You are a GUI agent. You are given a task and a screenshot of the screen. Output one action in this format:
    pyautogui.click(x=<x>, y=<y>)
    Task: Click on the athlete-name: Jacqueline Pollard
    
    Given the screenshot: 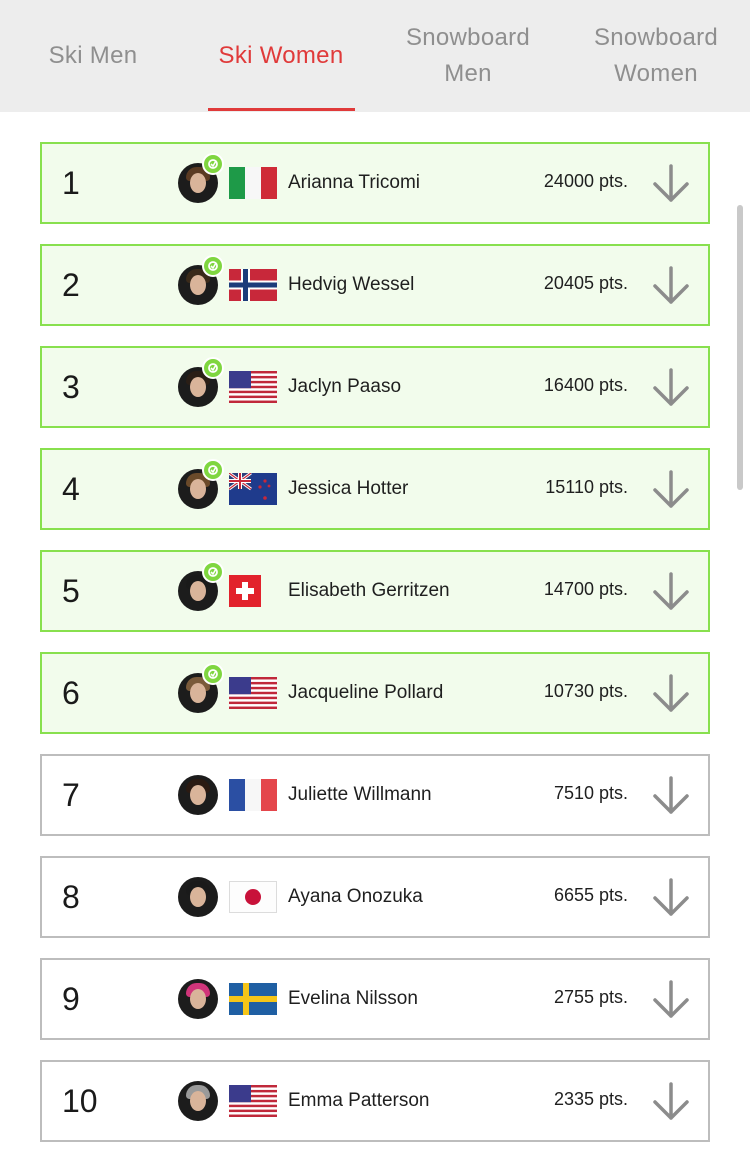 What is the action you would take?
    pyautogui.click(x=366, y=692)
    